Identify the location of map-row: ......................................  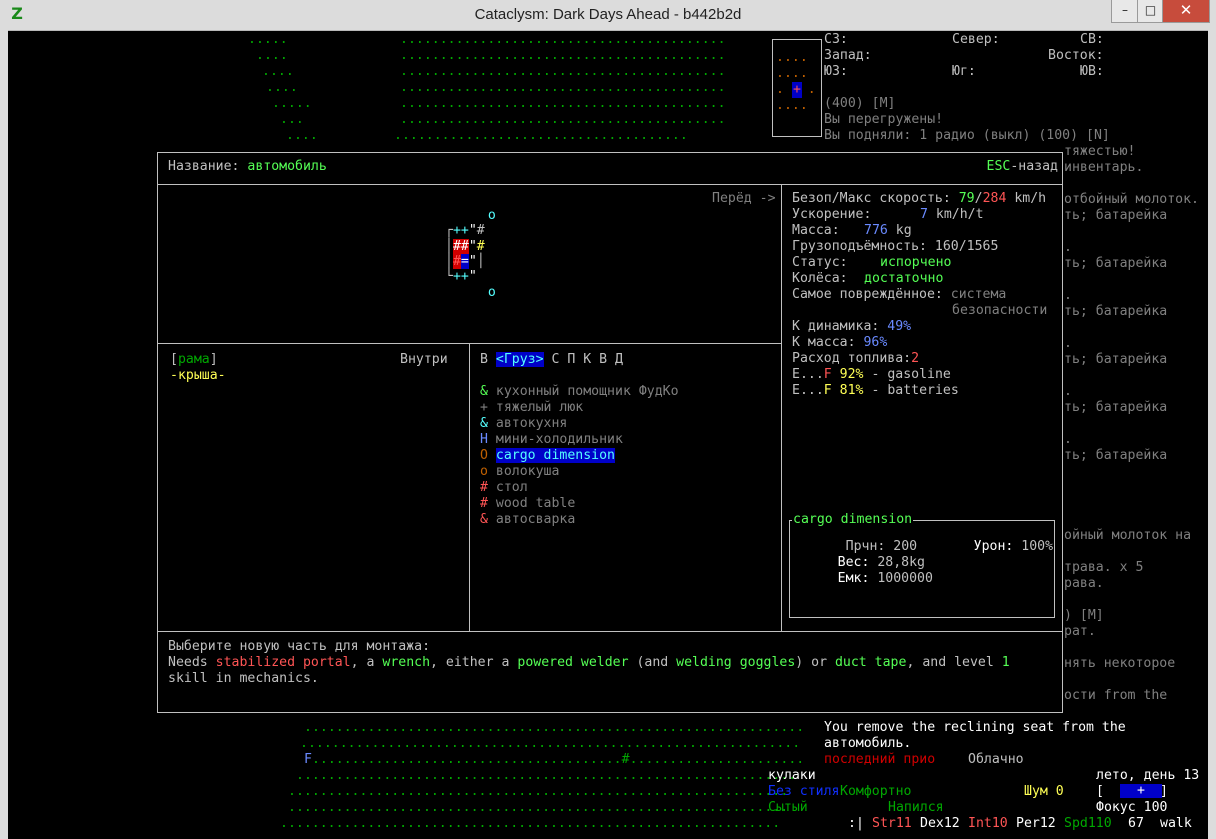
(541, 135).